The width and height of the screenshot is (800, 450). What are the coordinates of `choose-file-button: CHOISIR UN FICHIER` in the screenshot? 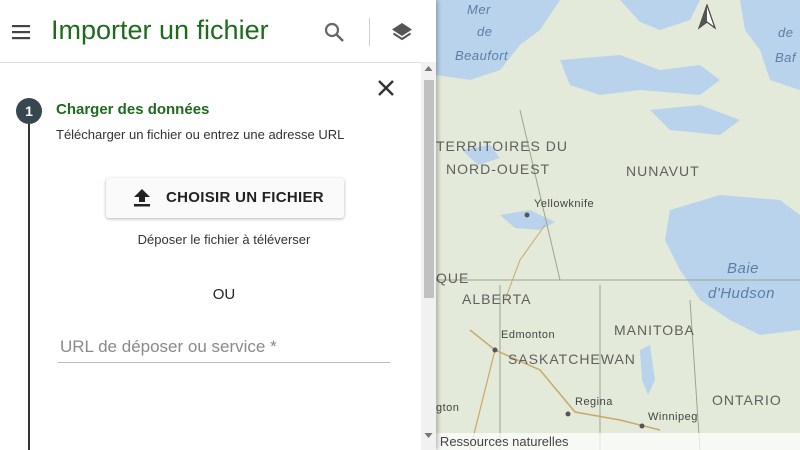 It's located at (225, 198).